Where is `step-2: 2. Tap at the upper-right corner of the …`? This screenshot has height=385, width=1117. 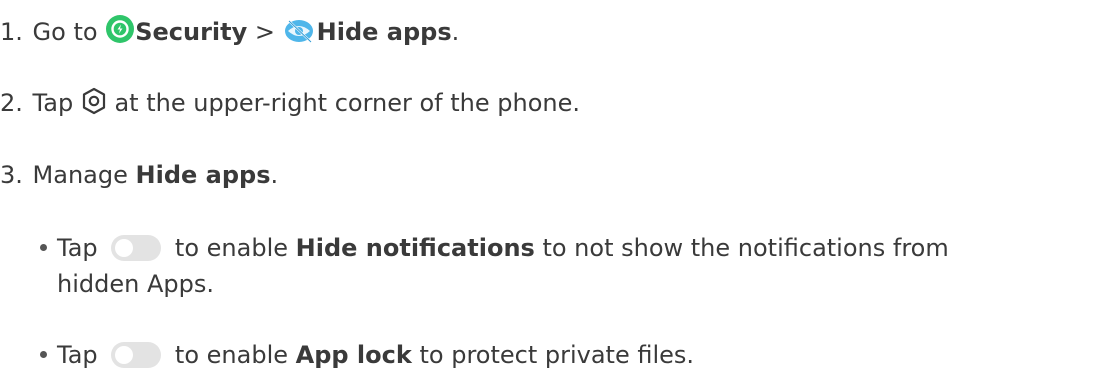
step-2: 2. Tap at the upper-right corner of the … is located at coordinates (290, 103).